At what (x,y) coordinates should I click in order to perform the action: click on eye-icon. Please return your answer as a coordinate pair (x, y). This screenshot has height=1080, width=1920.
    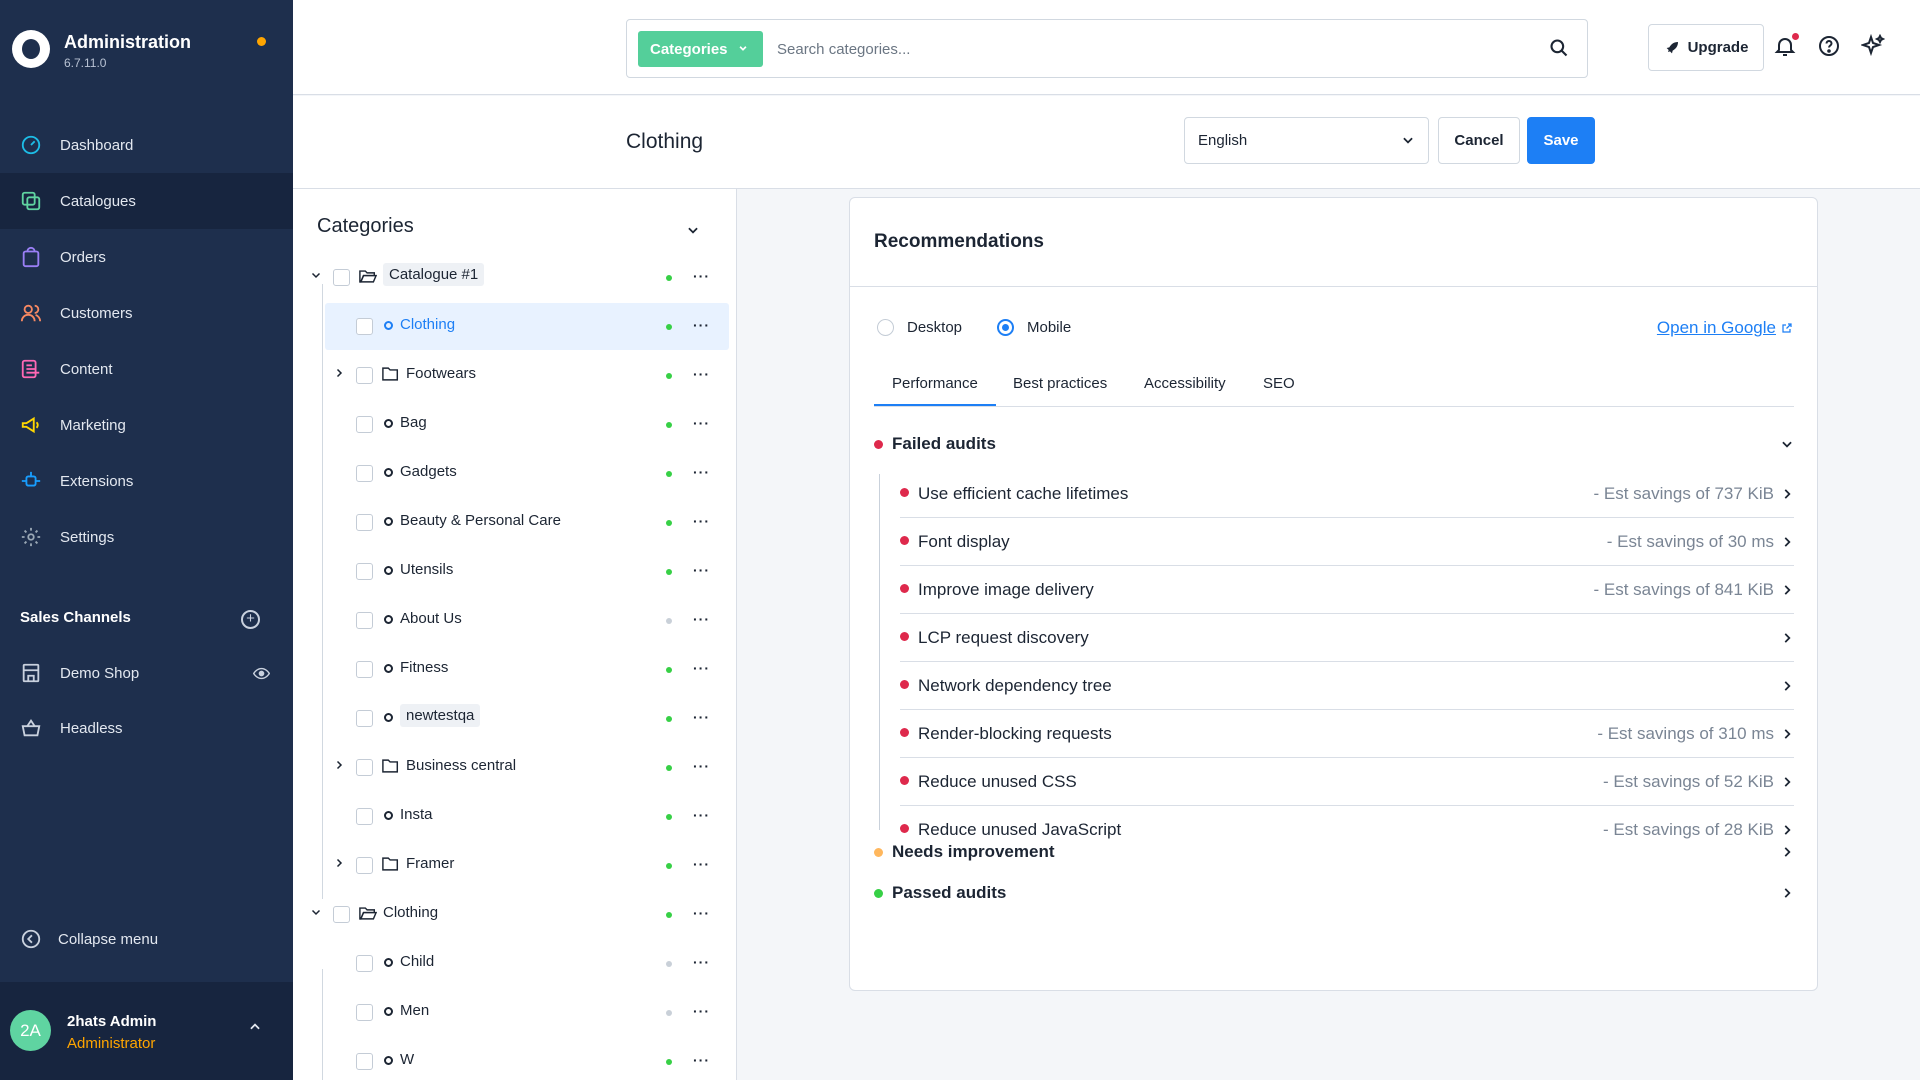
    Looking at the image, I should click on (261, 675).